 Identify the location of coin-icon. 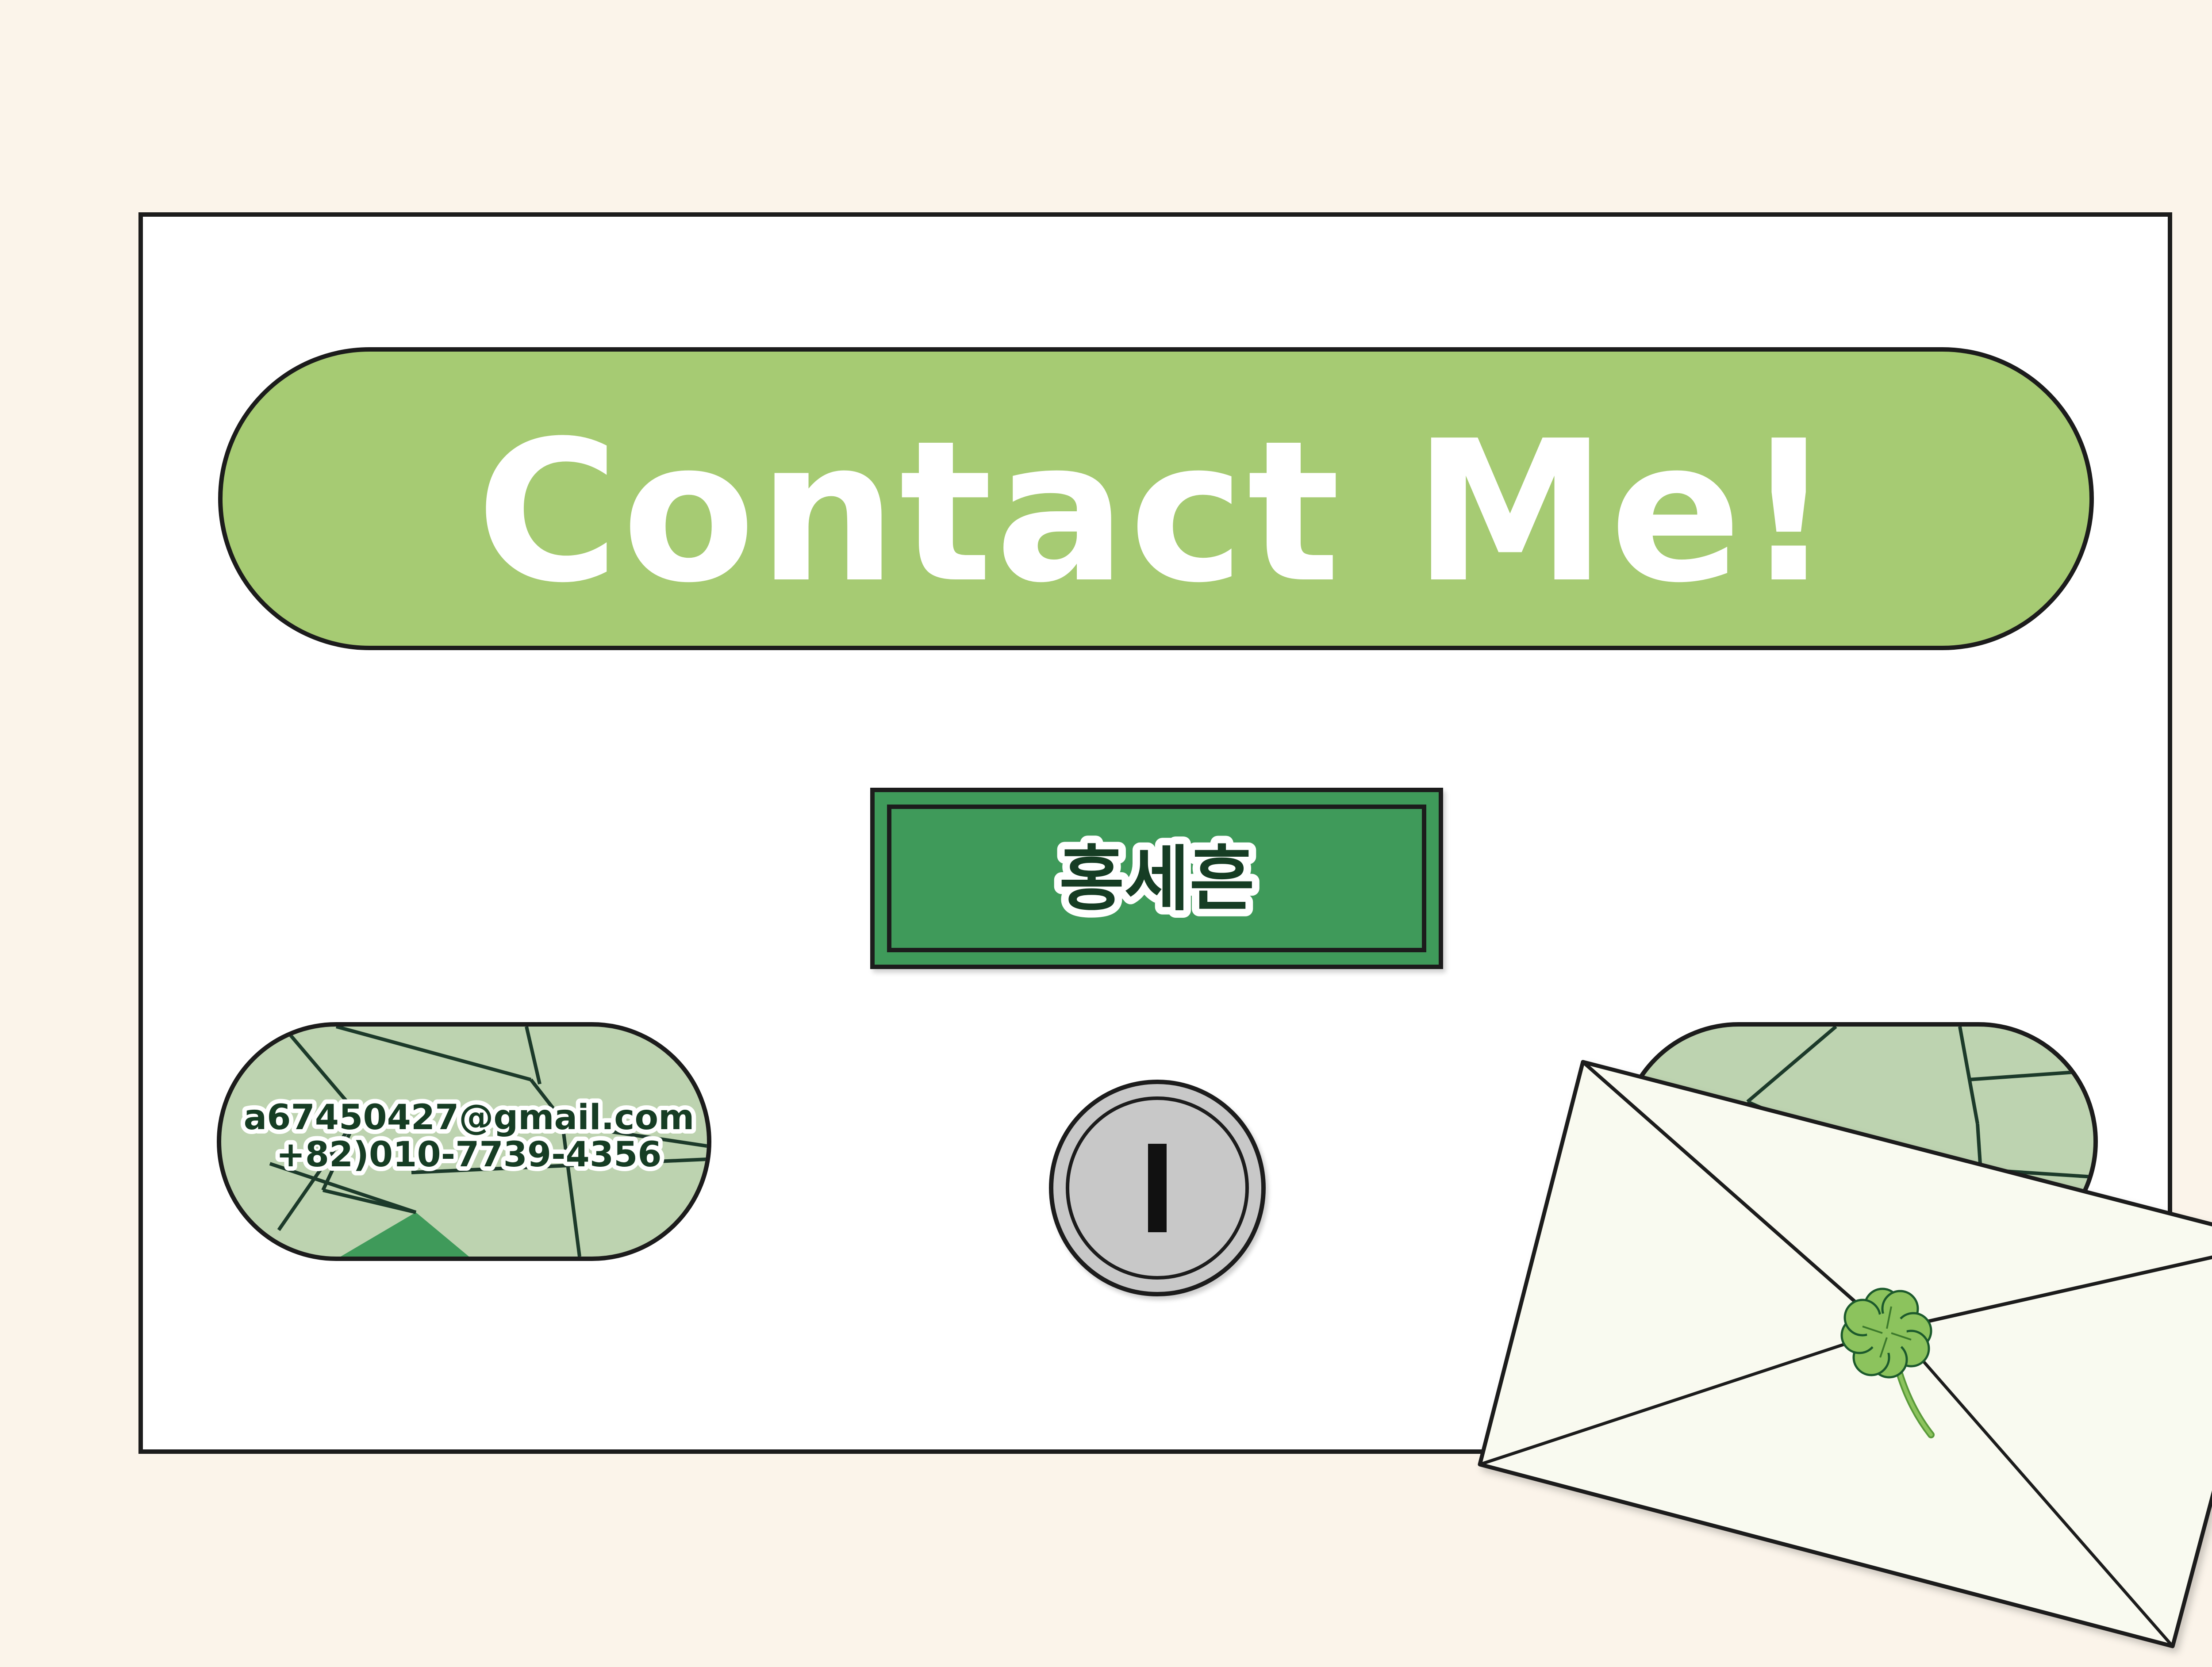
(1157, 1188).